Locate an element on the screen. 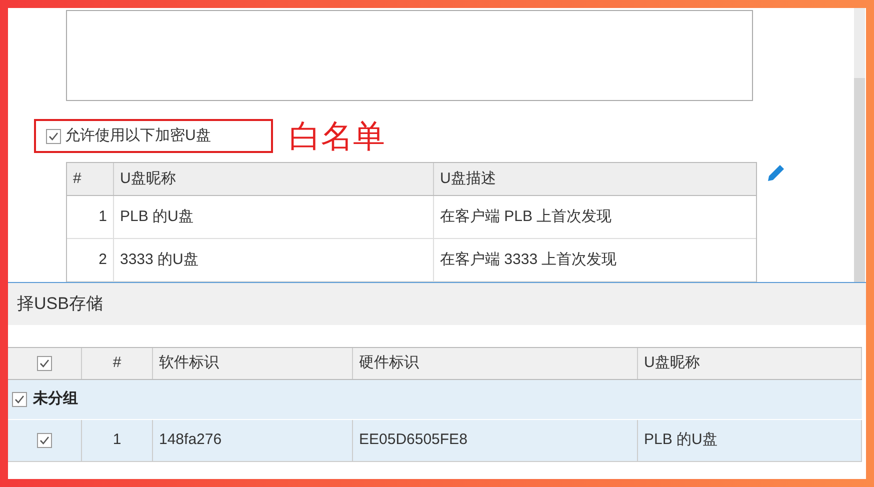 This screenshot has width=874, height=487. checkbox-label: 允许使用以下加密U盘 is located at coordinates (138, 136).